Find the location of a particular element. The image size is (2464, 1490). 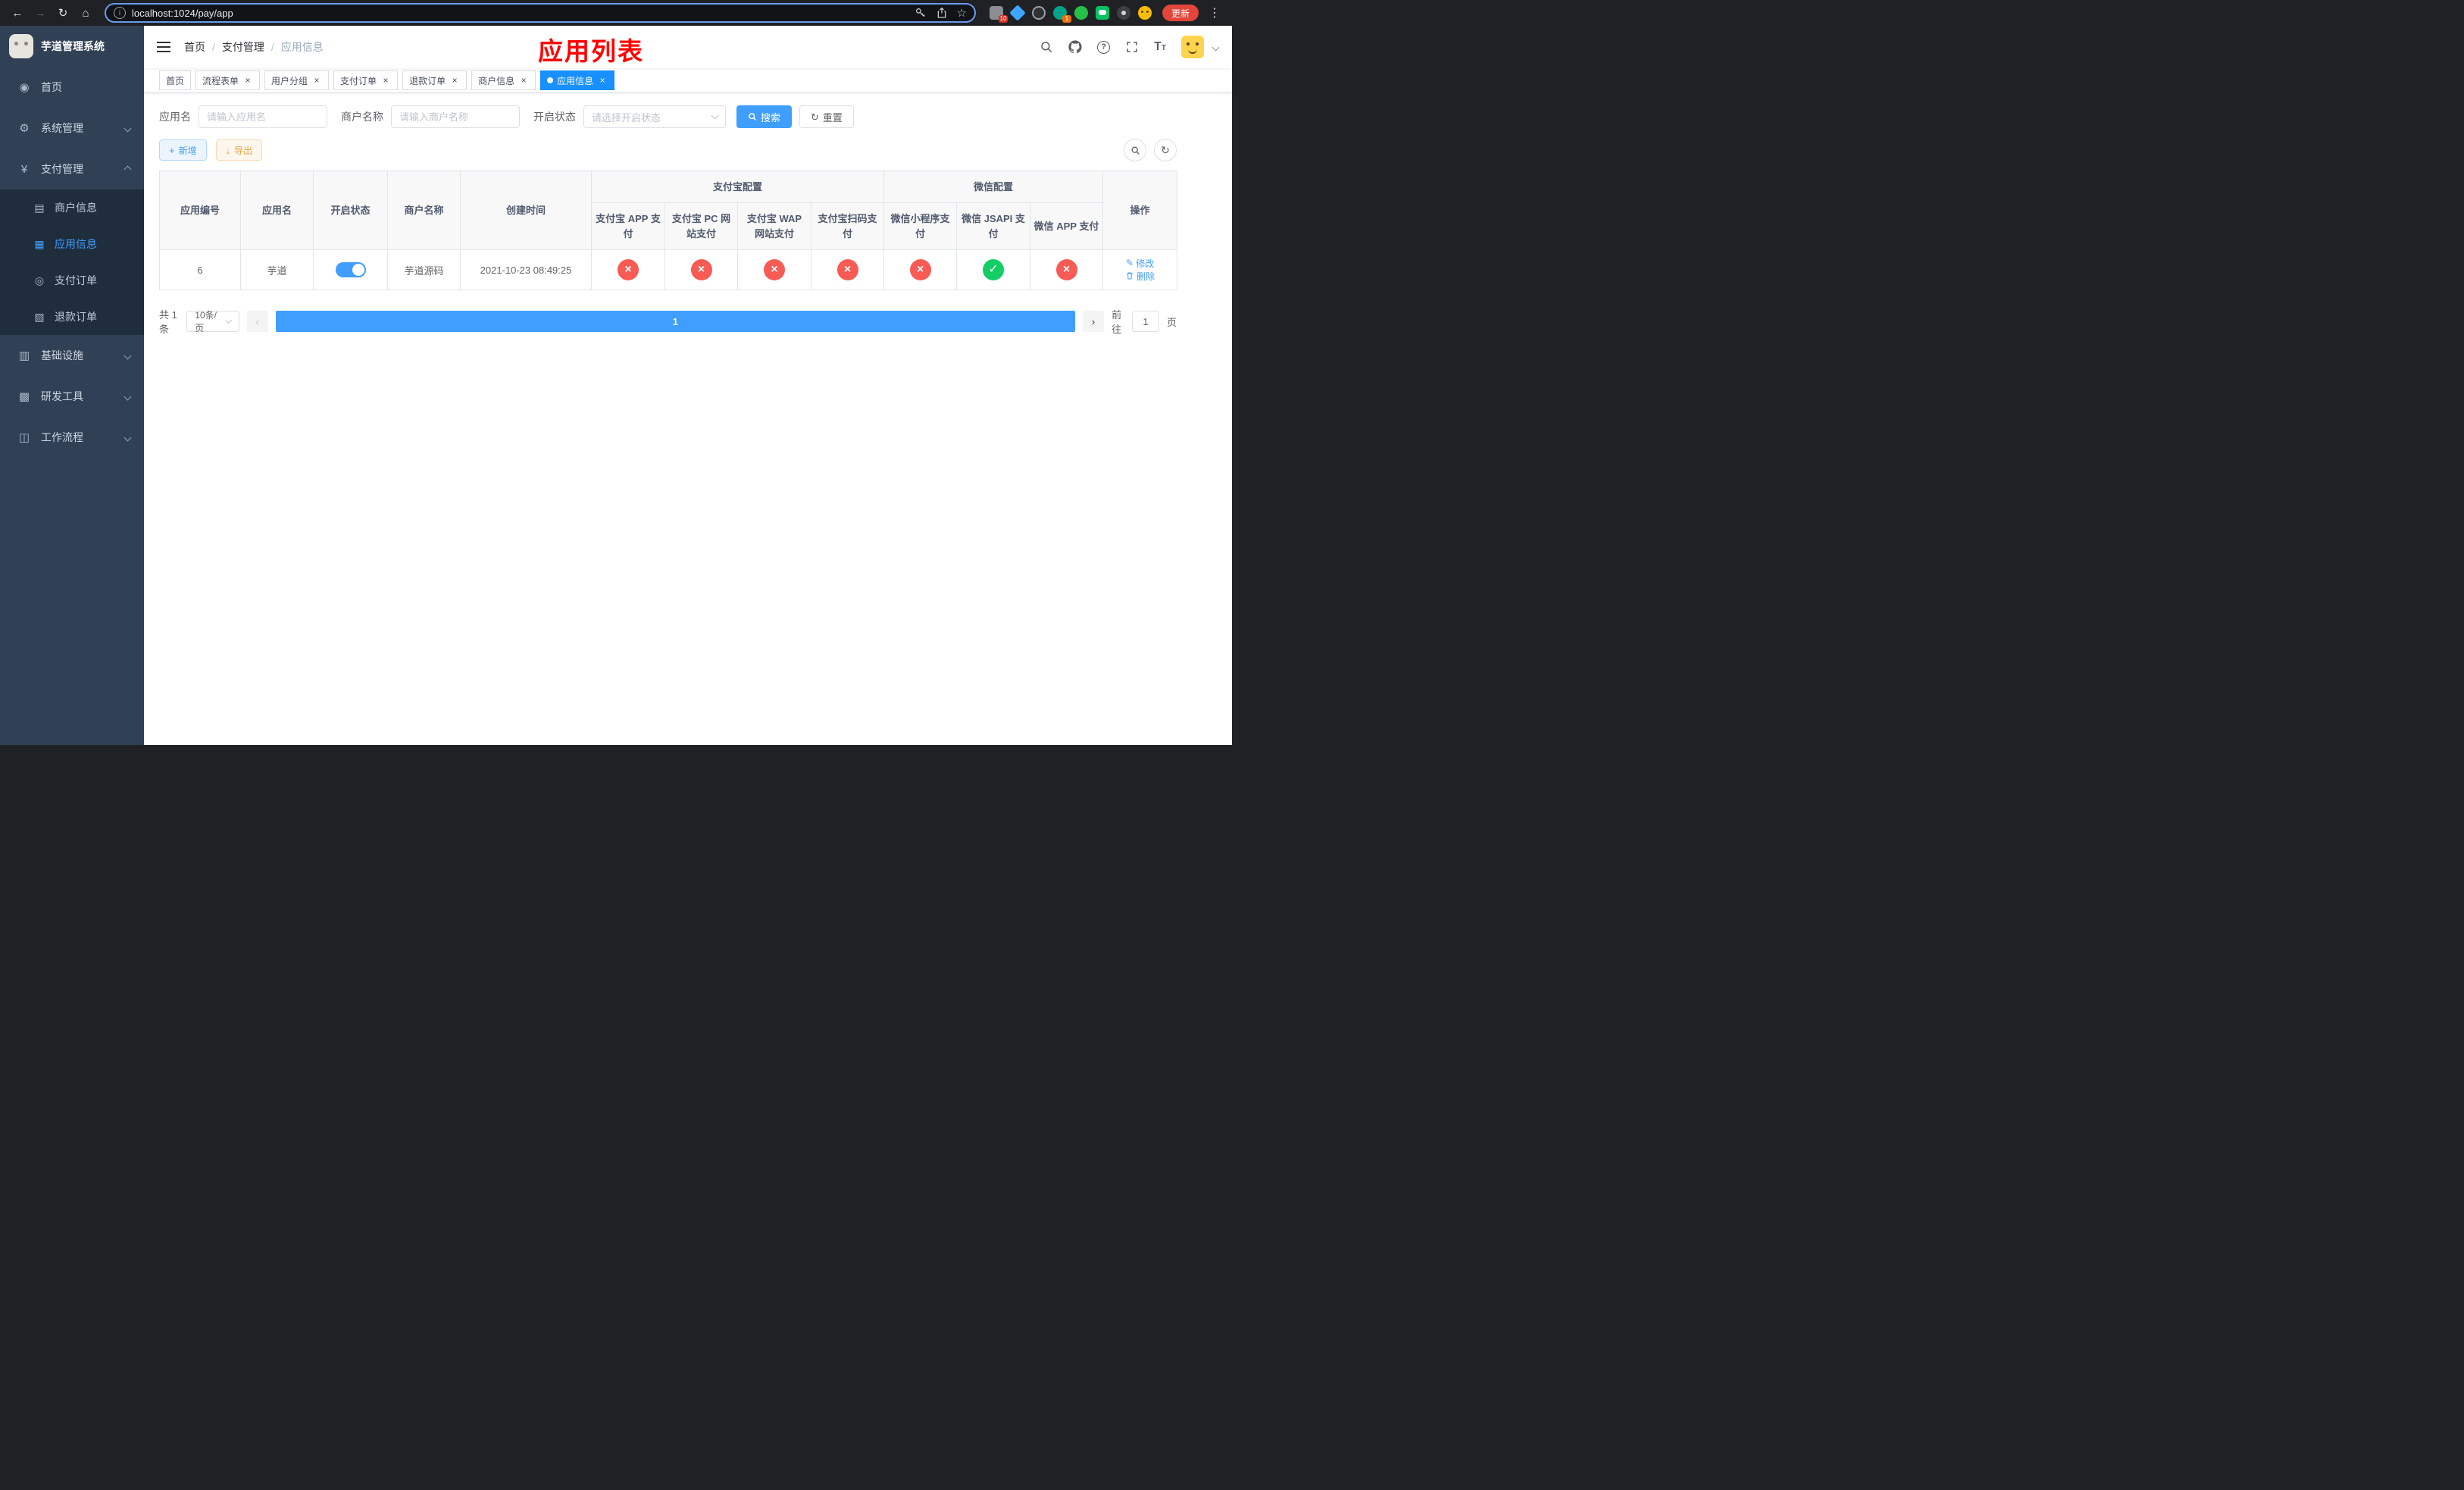

tab-pay-order: 支付订单 × is located at coordinates (366, 80).